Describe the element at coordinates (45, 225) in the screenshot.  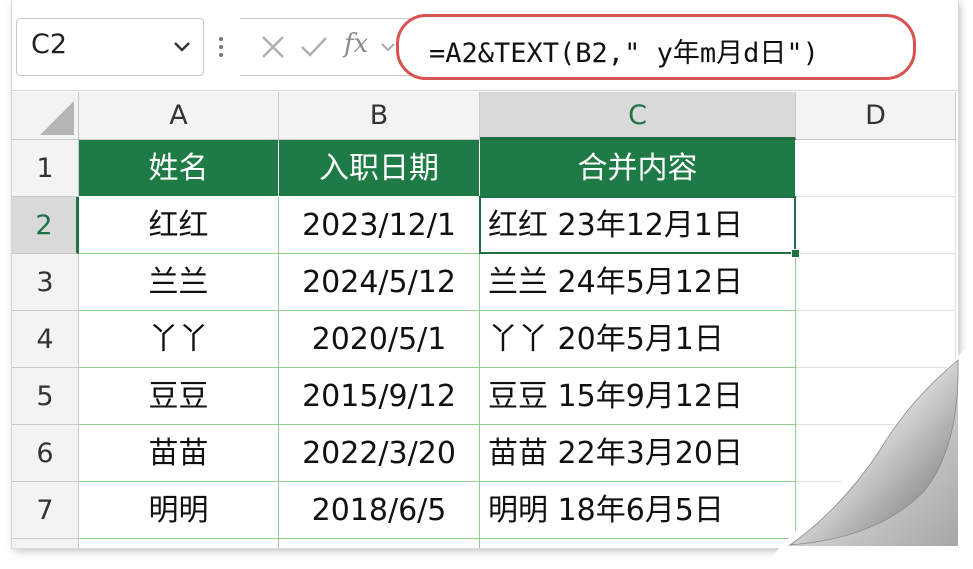
I see `row-header-2: 2` at that location.